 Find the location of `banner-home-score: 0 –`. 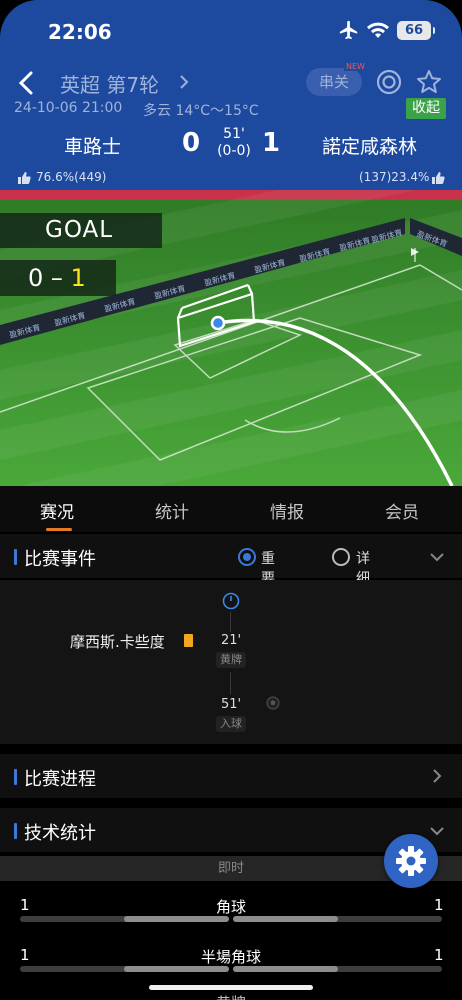

banner-home-score: 0 – is located at coordinates (45, 278).